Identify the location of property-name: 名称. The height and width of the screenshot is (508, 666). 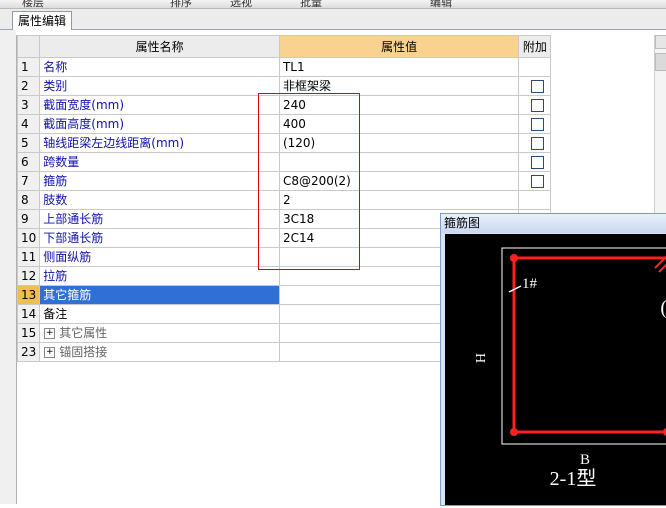
(159, 67).